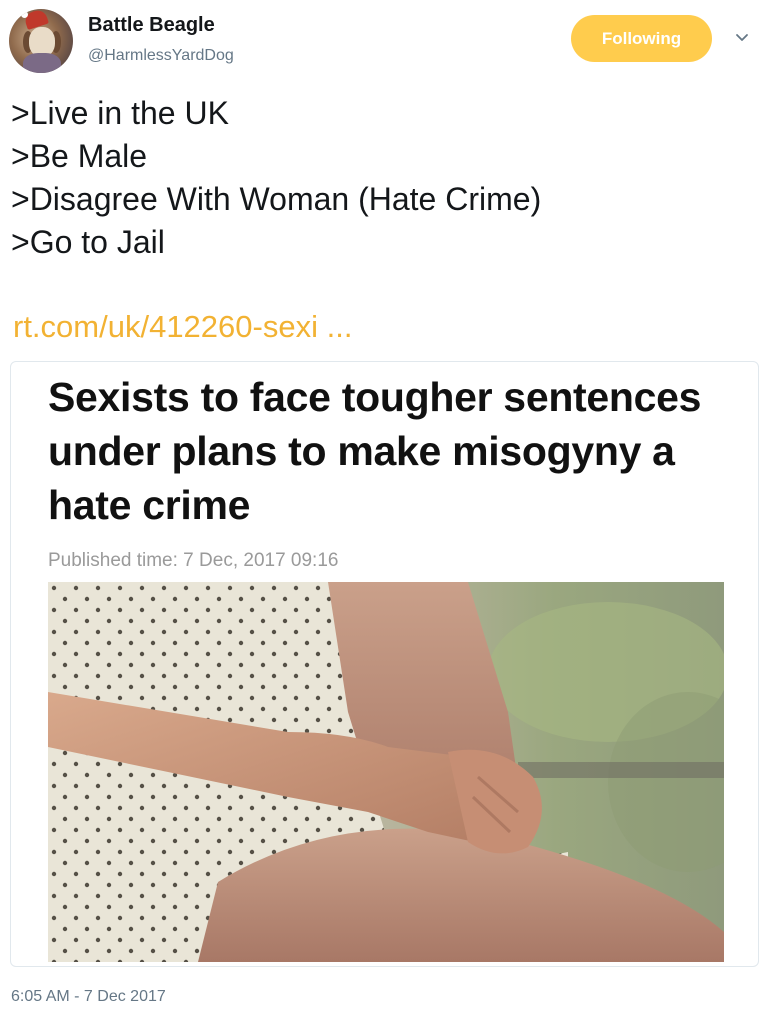  What do you see at coordinates (120, 113) in the screenshot?
I see `tweet-line: >Live in the UK` at bounding box center [120, 113].